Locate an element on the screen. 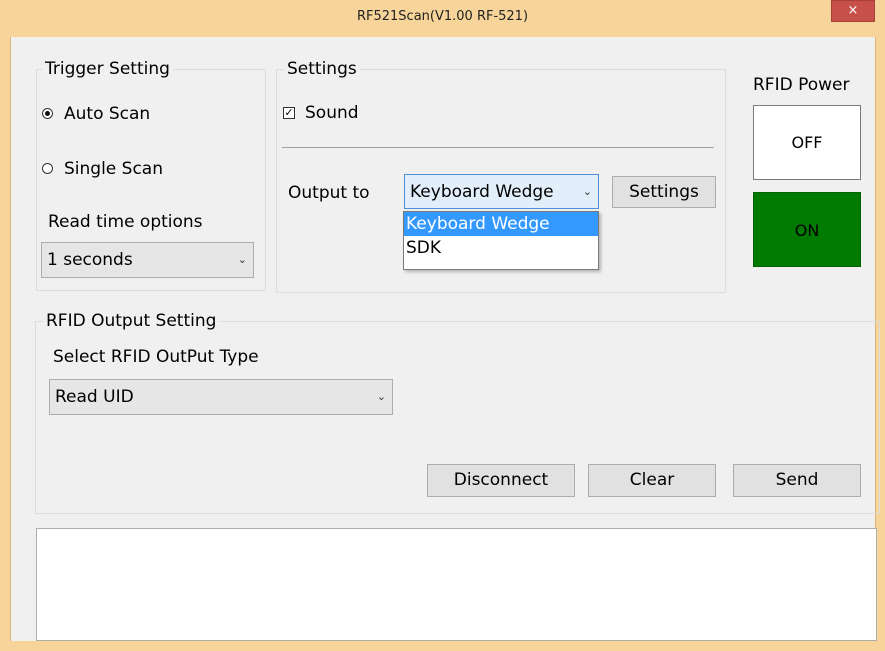 The height and width of the screenshot is (651, 885). sound-label: Sound is located at coordinates (332, 113).